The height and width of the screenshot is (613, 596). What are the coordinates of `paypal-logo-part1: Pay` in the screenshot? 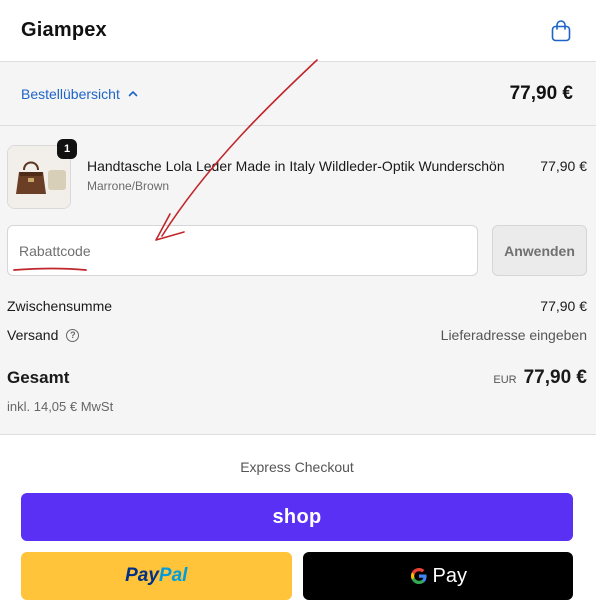 It's located at (142, 575).